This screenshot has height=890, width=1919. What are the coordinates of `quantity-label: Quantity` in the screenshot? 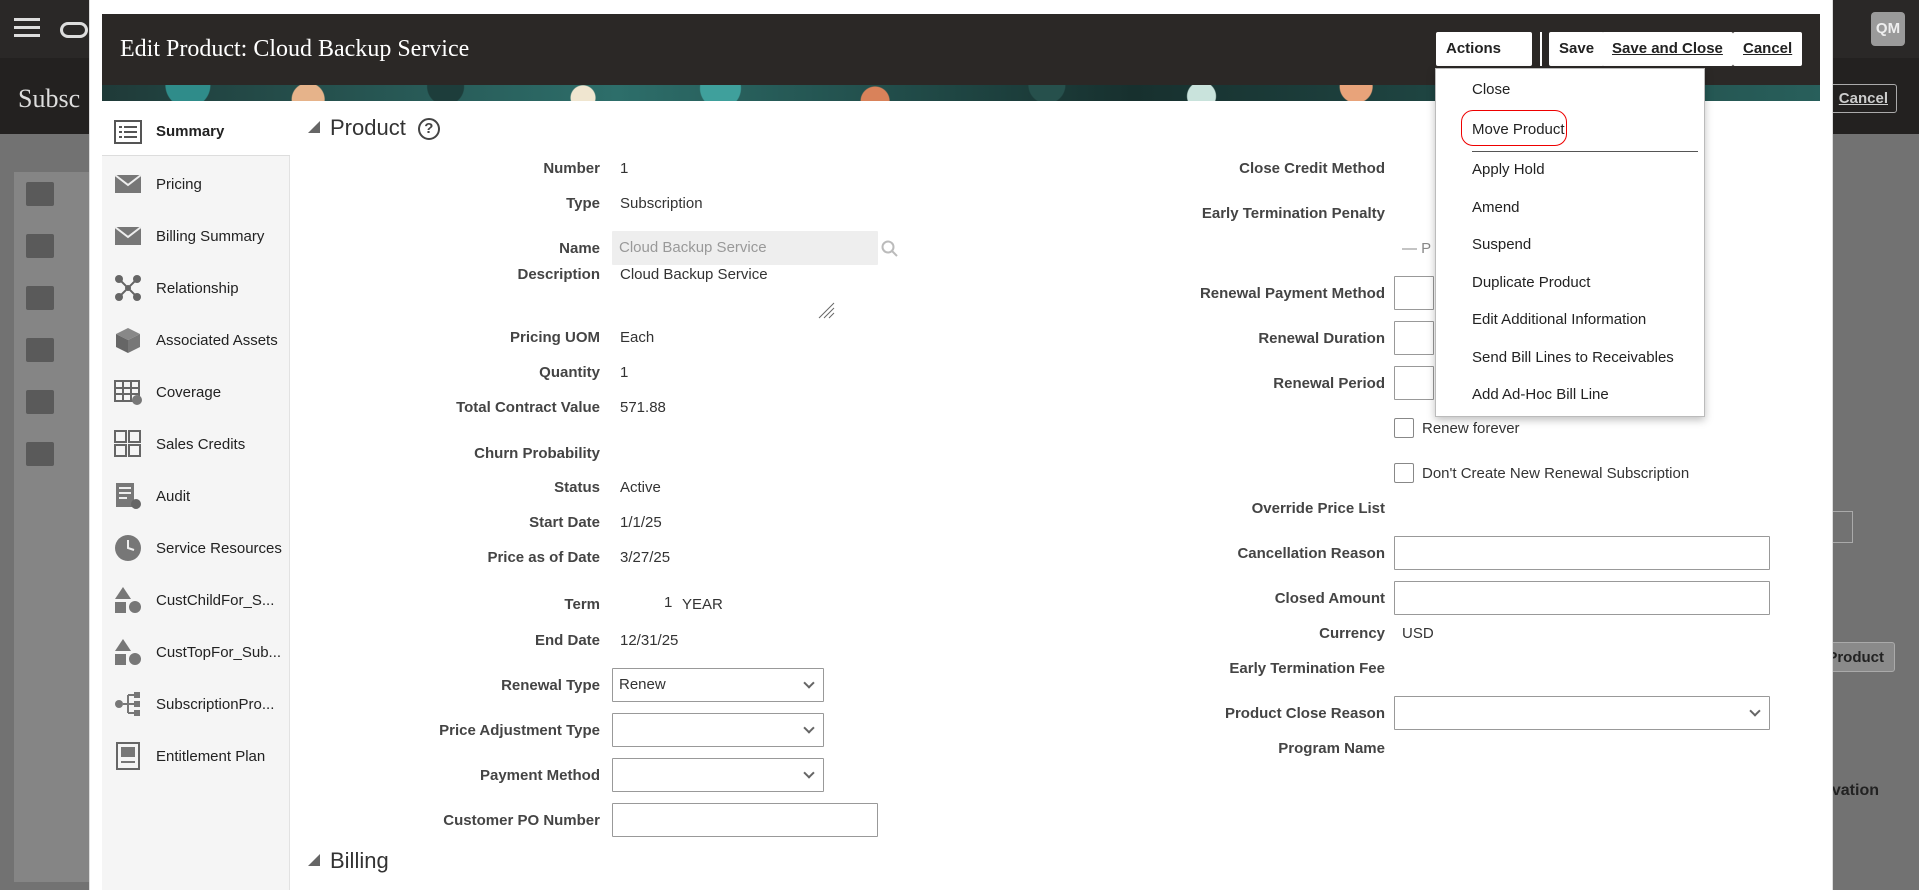 It's located at (569, 372).